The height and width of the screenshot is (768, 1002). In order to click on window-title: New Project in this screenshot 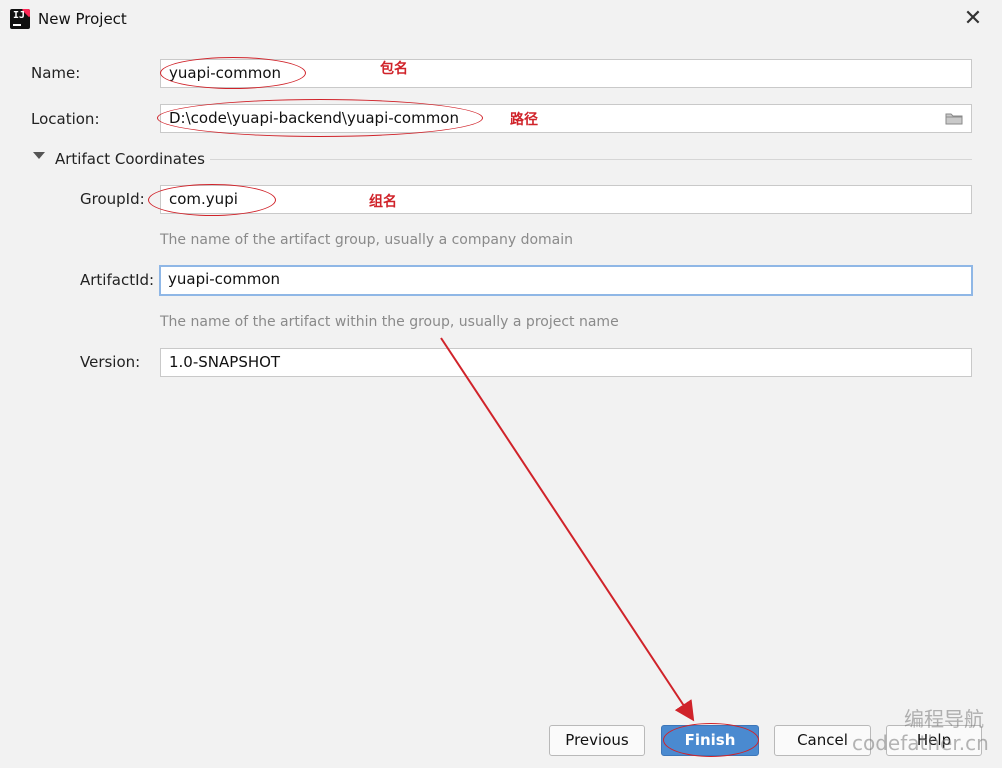, I will do `click(82, 19)`.